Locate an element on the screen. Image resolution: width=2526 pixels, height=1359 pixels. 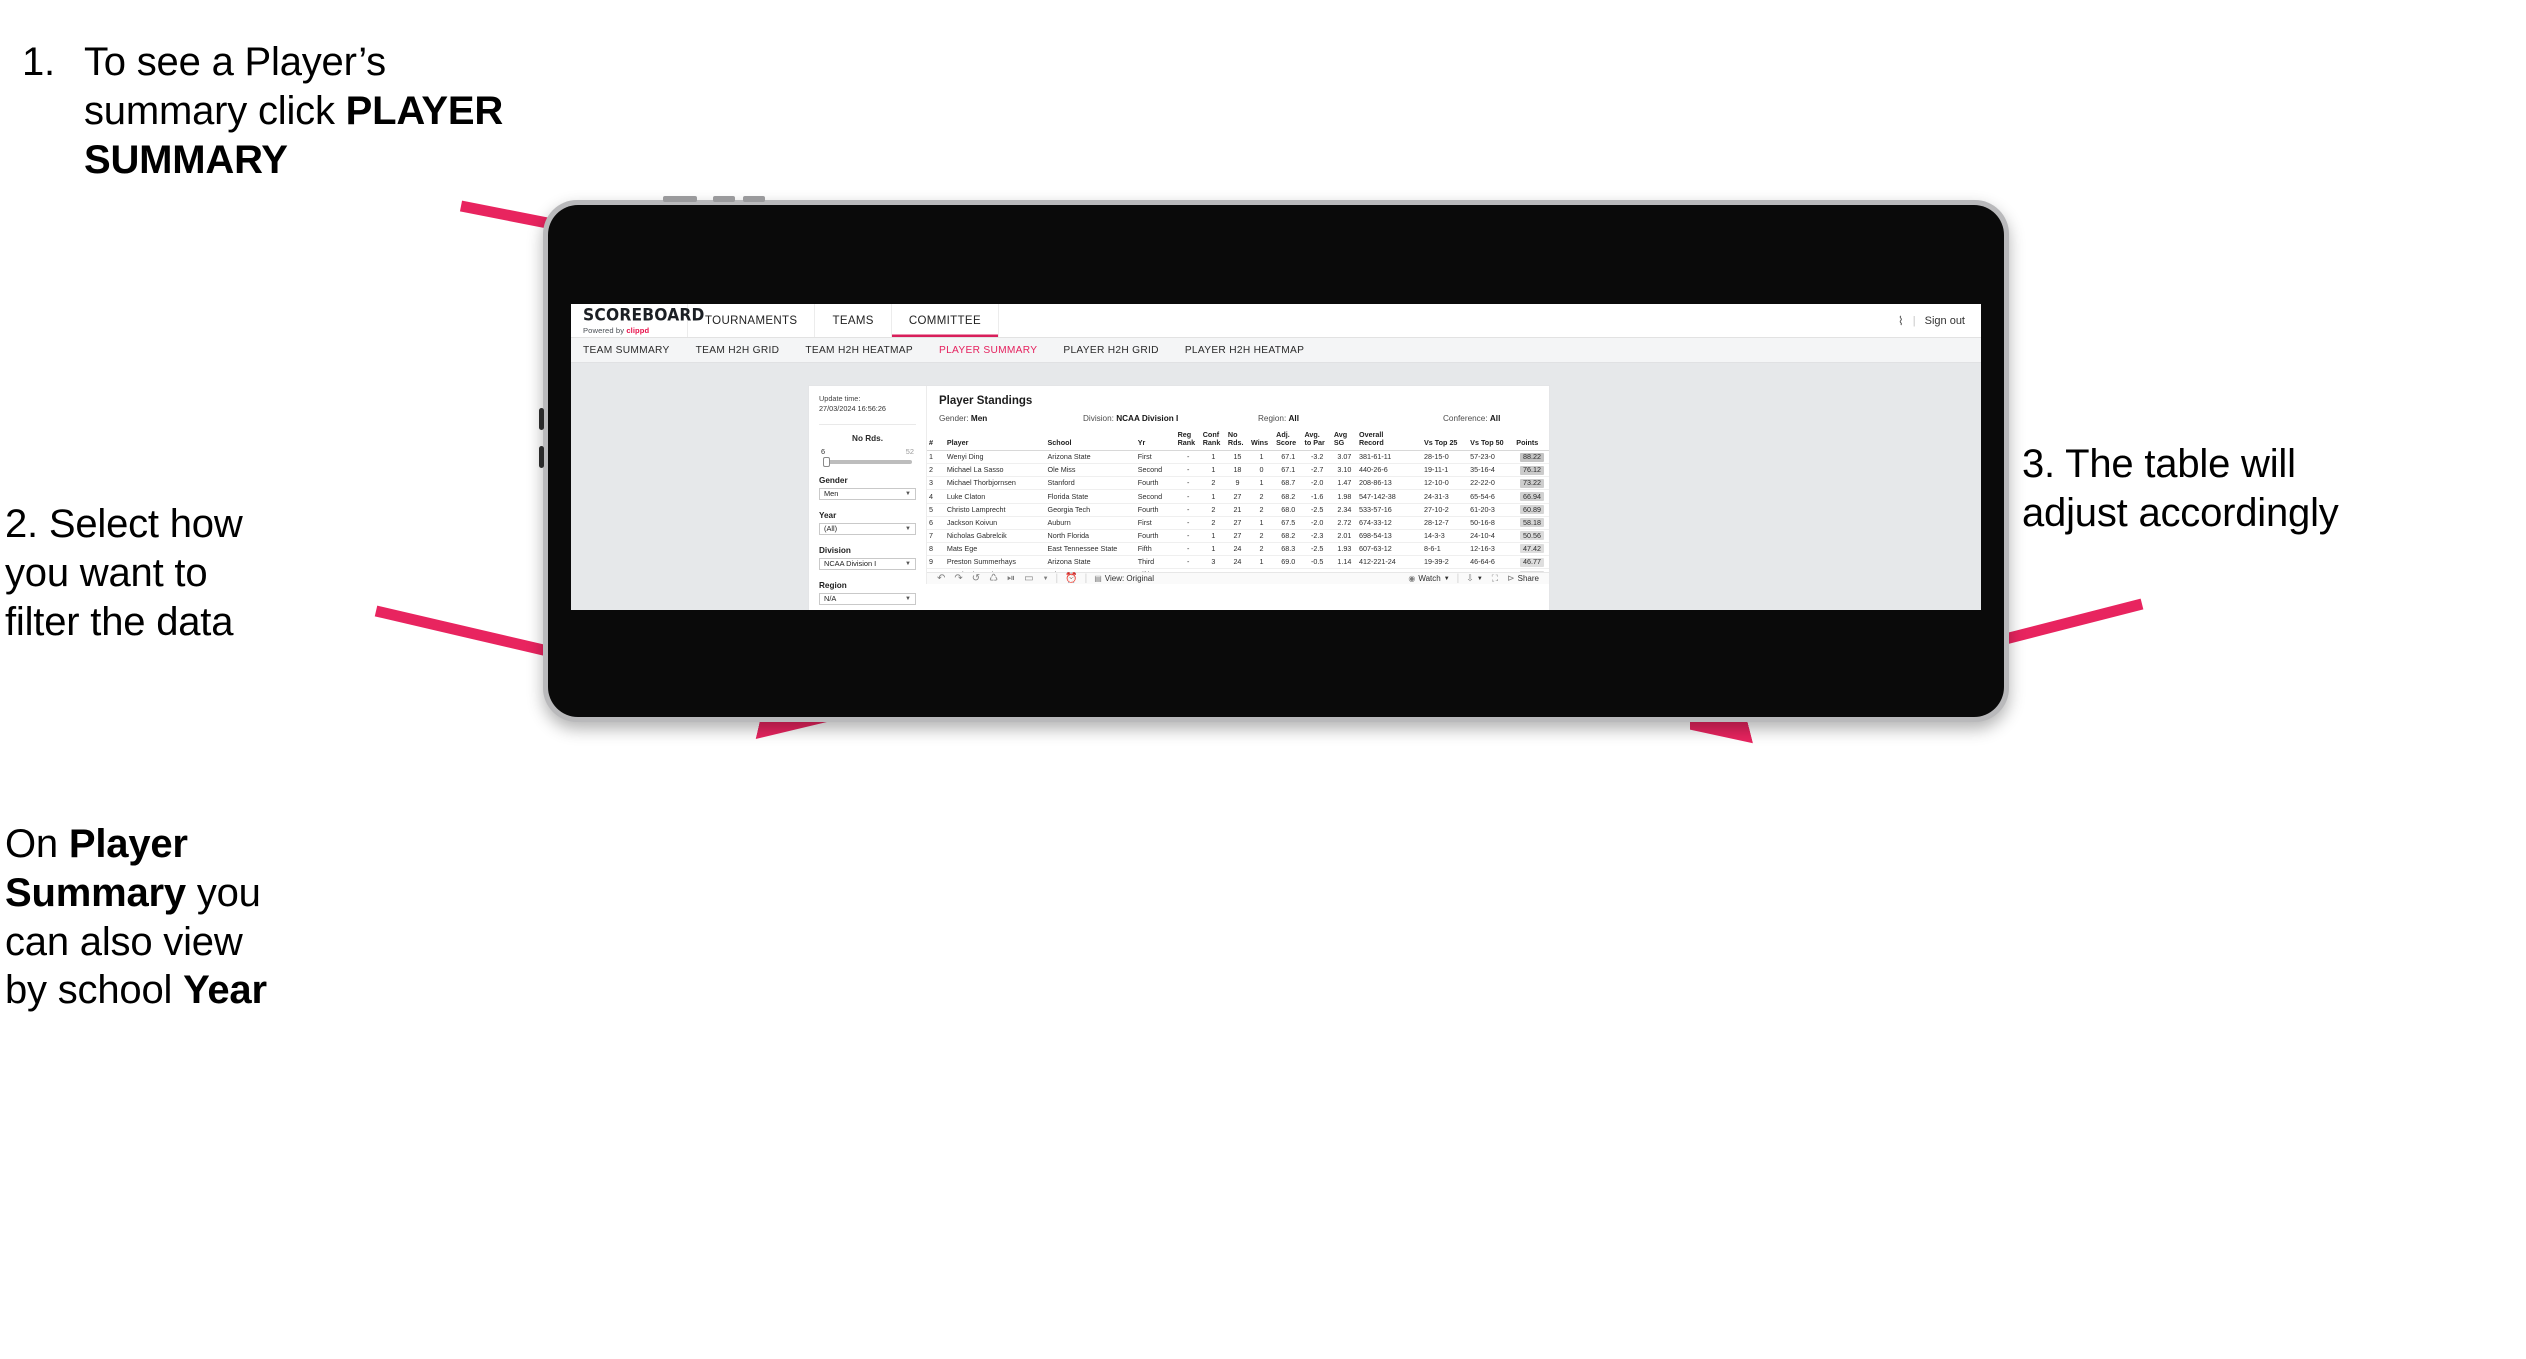
col-wins: Wins is located at coordinates (1261, 441).